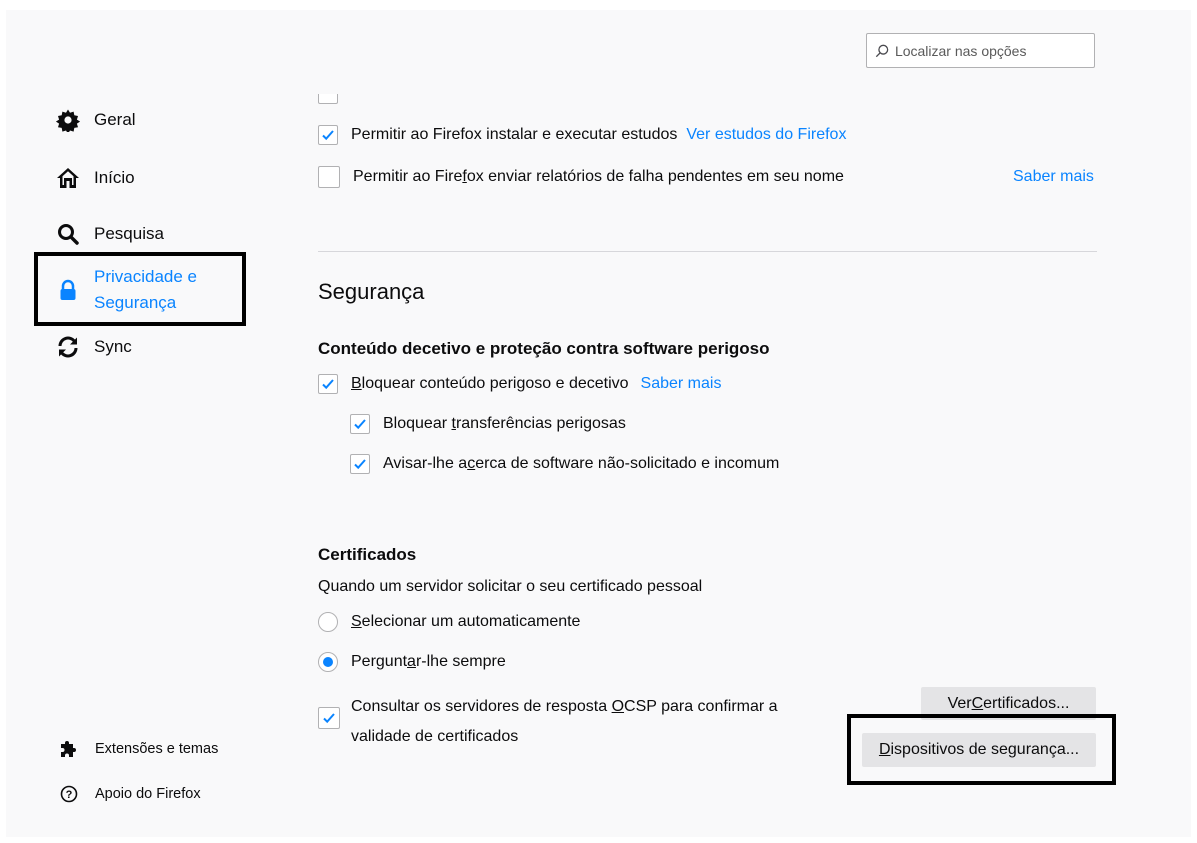  I want to click on sidebar-item-label: Sync, so click(113, 346).